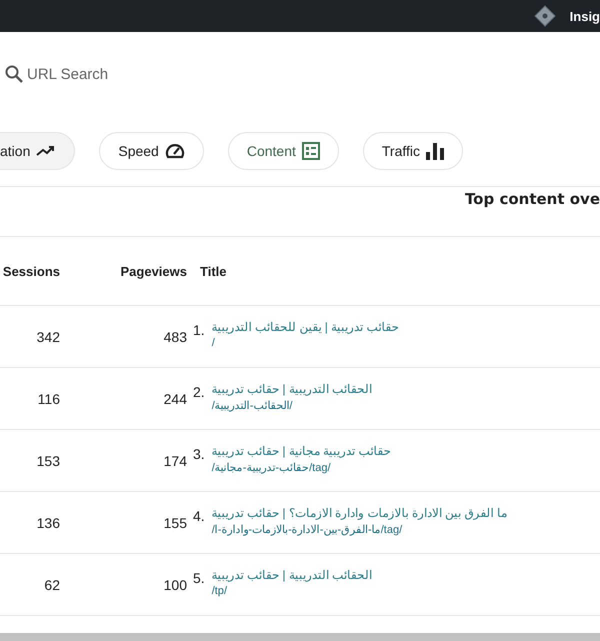 The width and height of the screenshot is (600, 641). I want to click on tab: Content, so click(283, 151).